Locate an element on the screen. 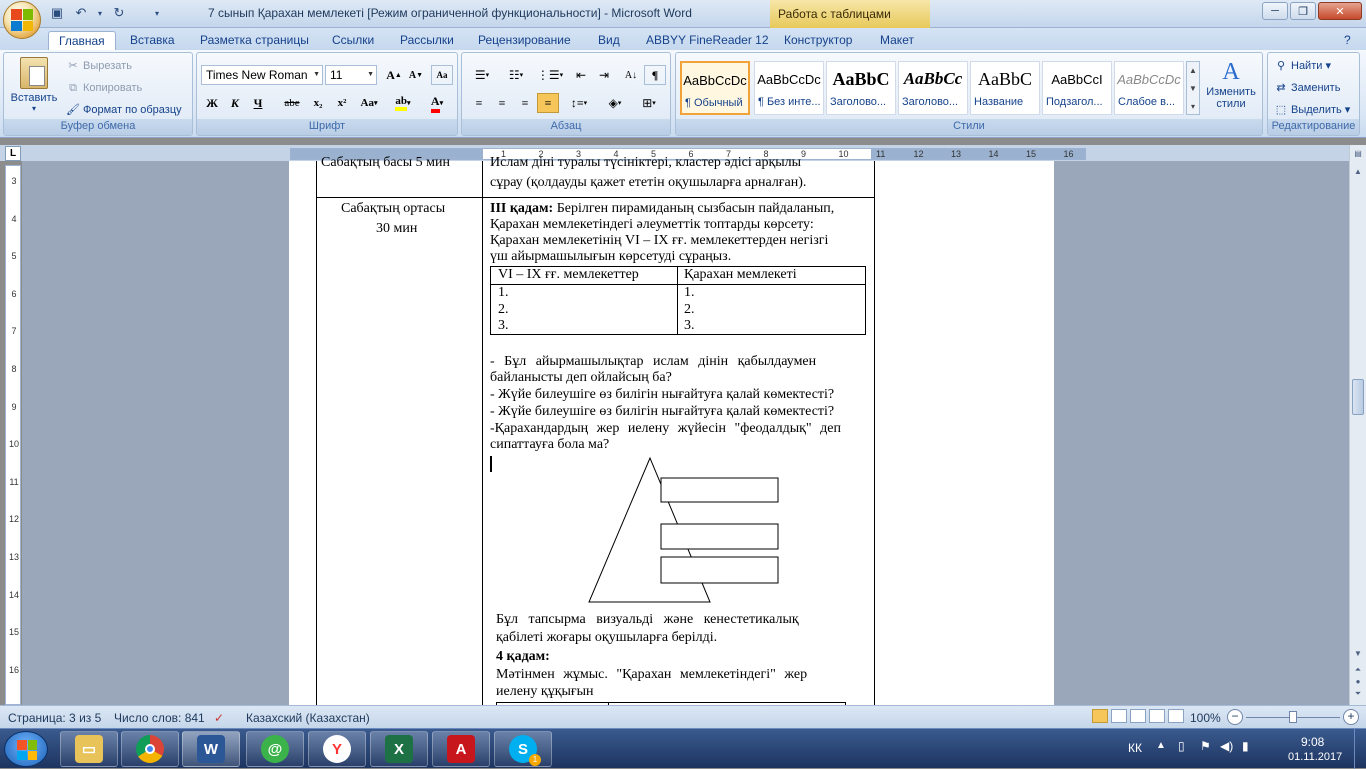 Image resolution: width=1366 pixels, height=769 pixels. font-size-combo: 11 ▼ is located at coordinates (351, 75).